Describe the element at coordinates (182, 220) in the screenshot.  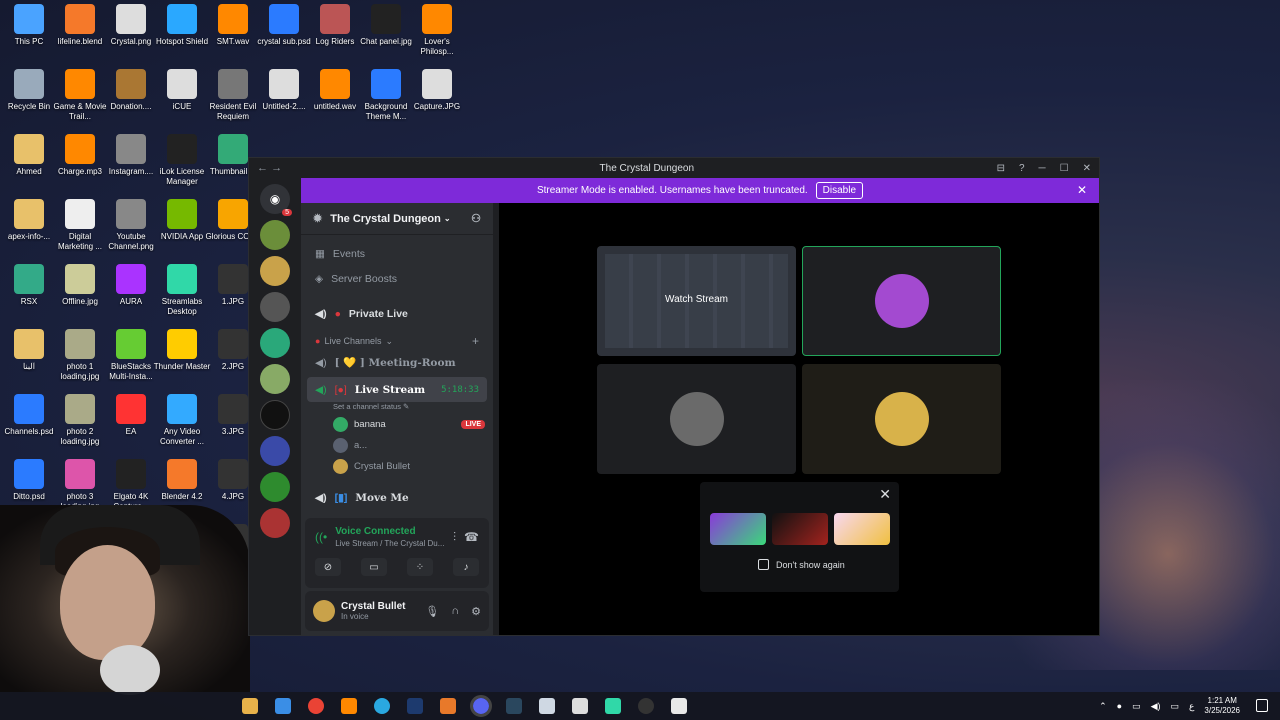
I see `desktop-icon: NVIDIA App` at that location.